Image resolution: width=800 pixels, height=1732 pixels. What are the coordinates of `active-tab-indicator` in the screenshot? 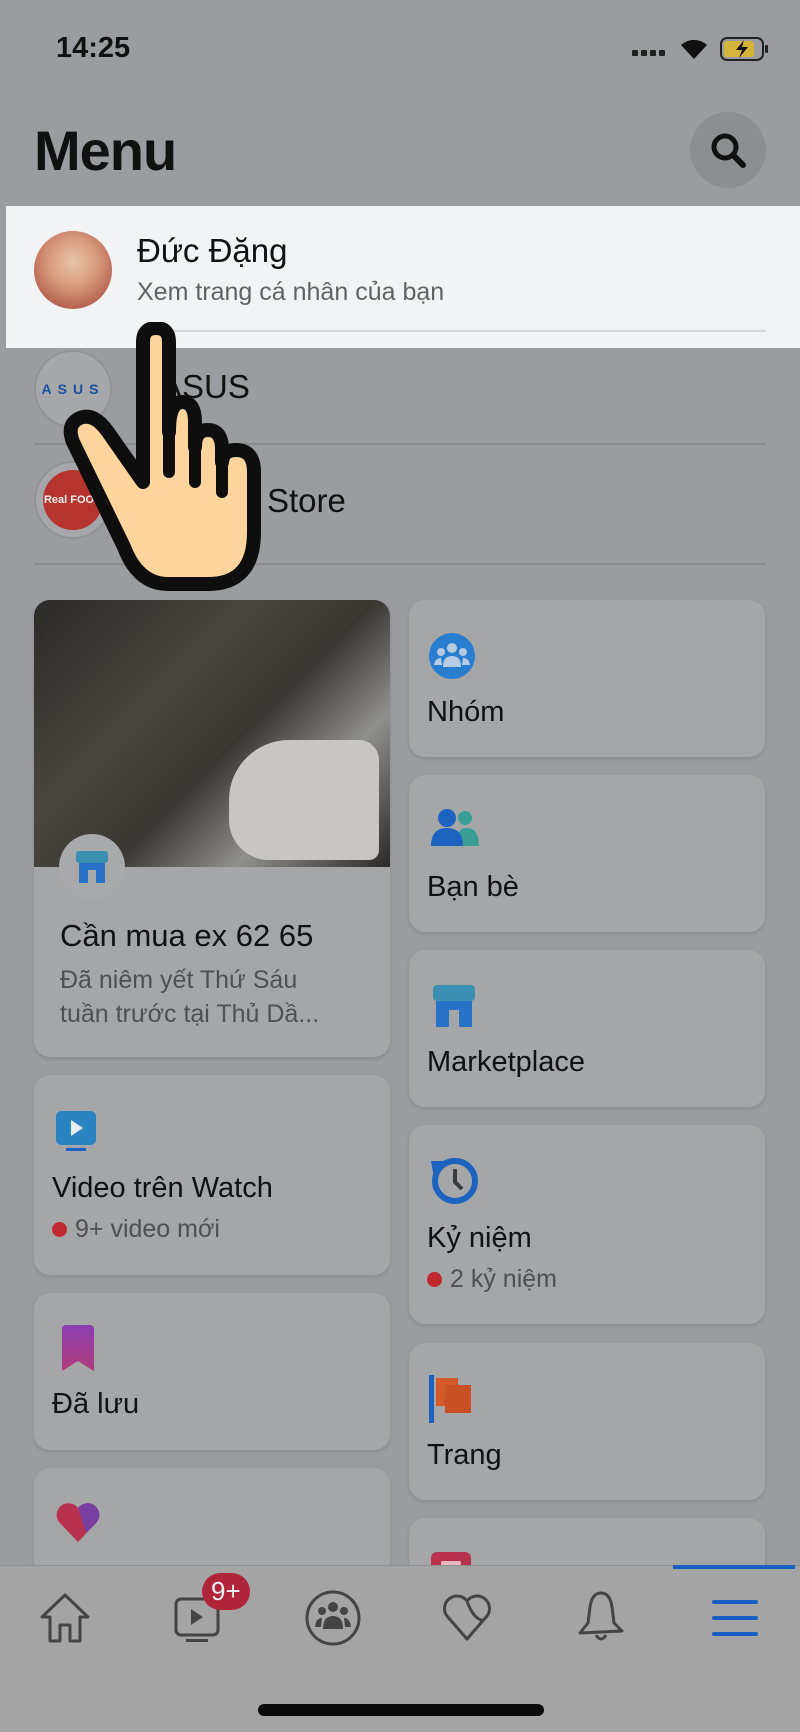 It's located at (734, 1567).